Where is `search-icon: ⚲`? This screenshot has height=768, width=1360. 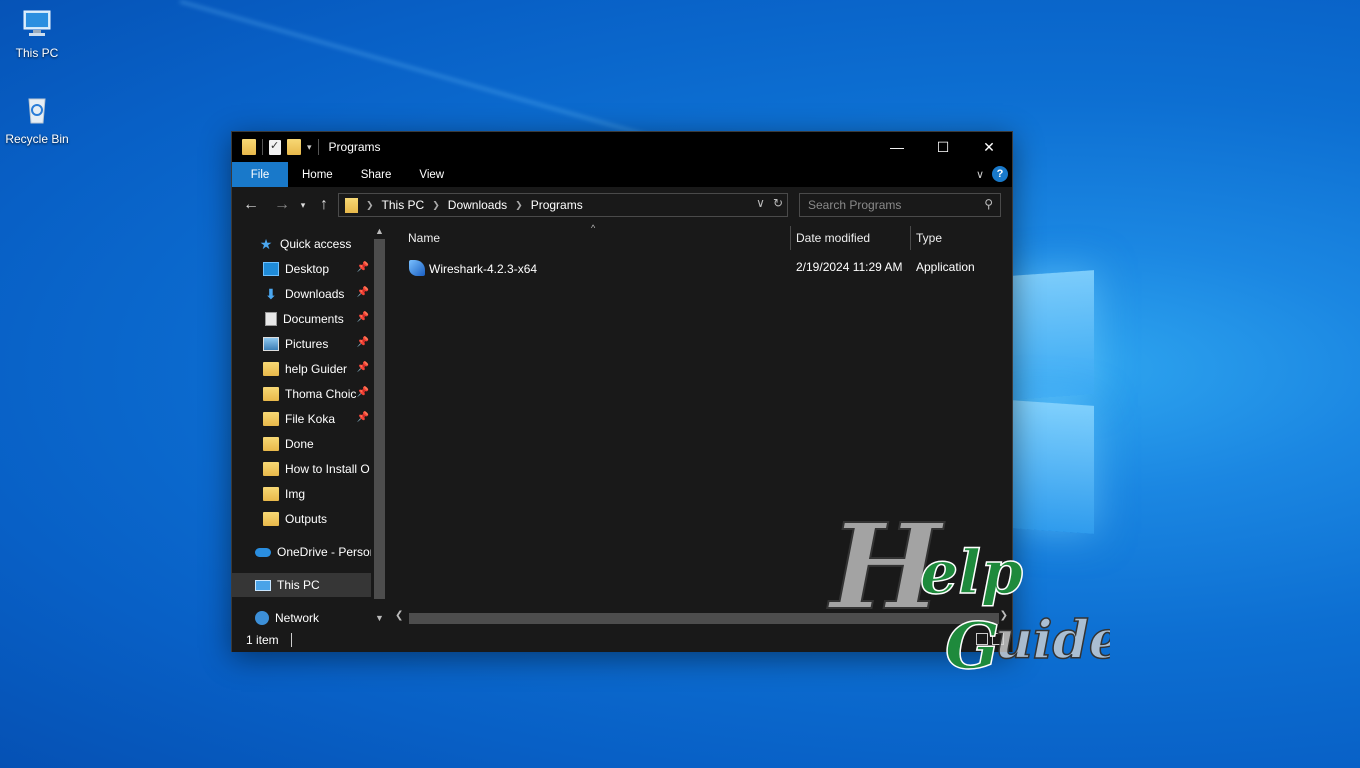 search-icon: ⚲ is located at coordinates (988, 204).